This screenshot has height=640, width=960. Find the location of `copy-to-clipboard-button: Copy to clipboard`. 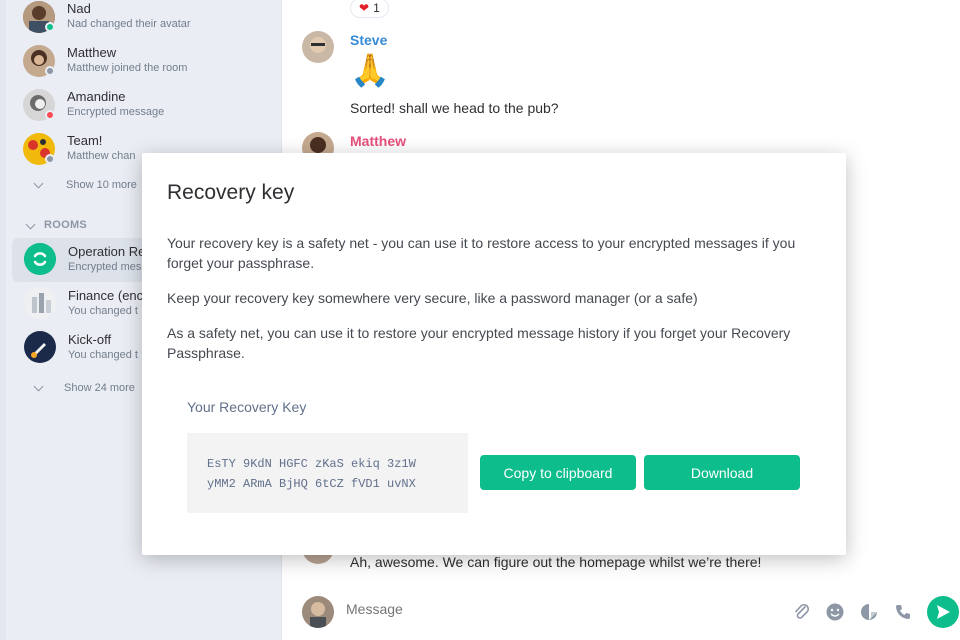

copy-to-clipboard-button: Copy to clipboard is located at coordinates (558, 472).